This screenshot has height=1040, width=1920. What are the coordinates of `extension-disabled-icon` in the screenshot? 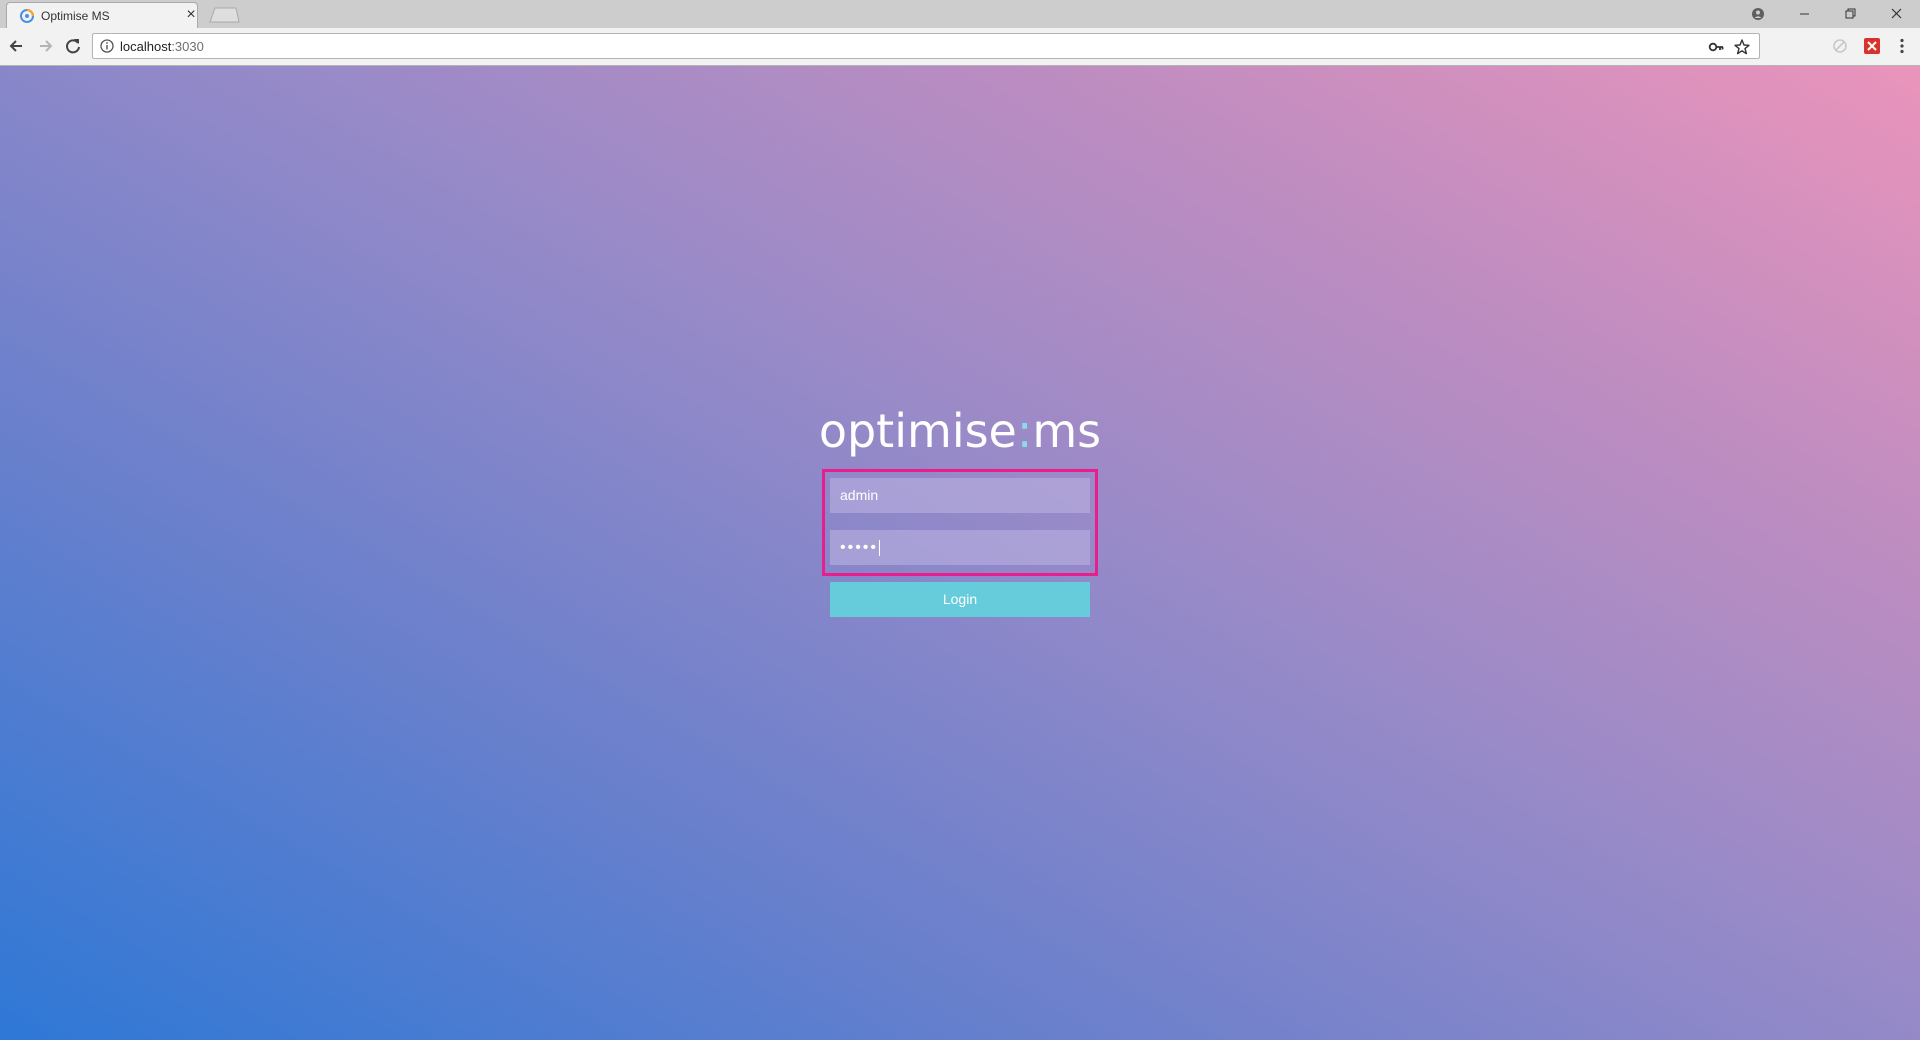 It's located at (1840, 46).